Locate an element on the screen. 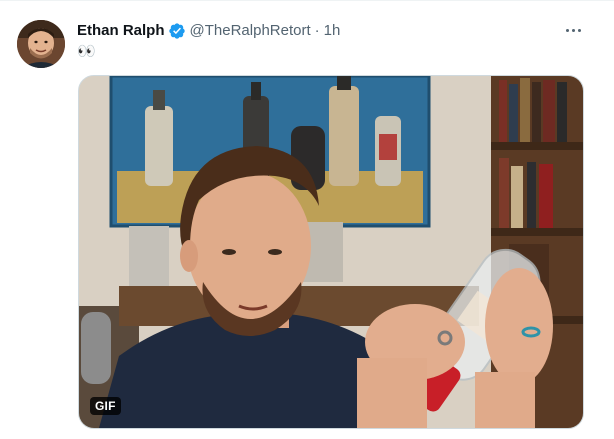  divider is located at coordinates (307, 0).